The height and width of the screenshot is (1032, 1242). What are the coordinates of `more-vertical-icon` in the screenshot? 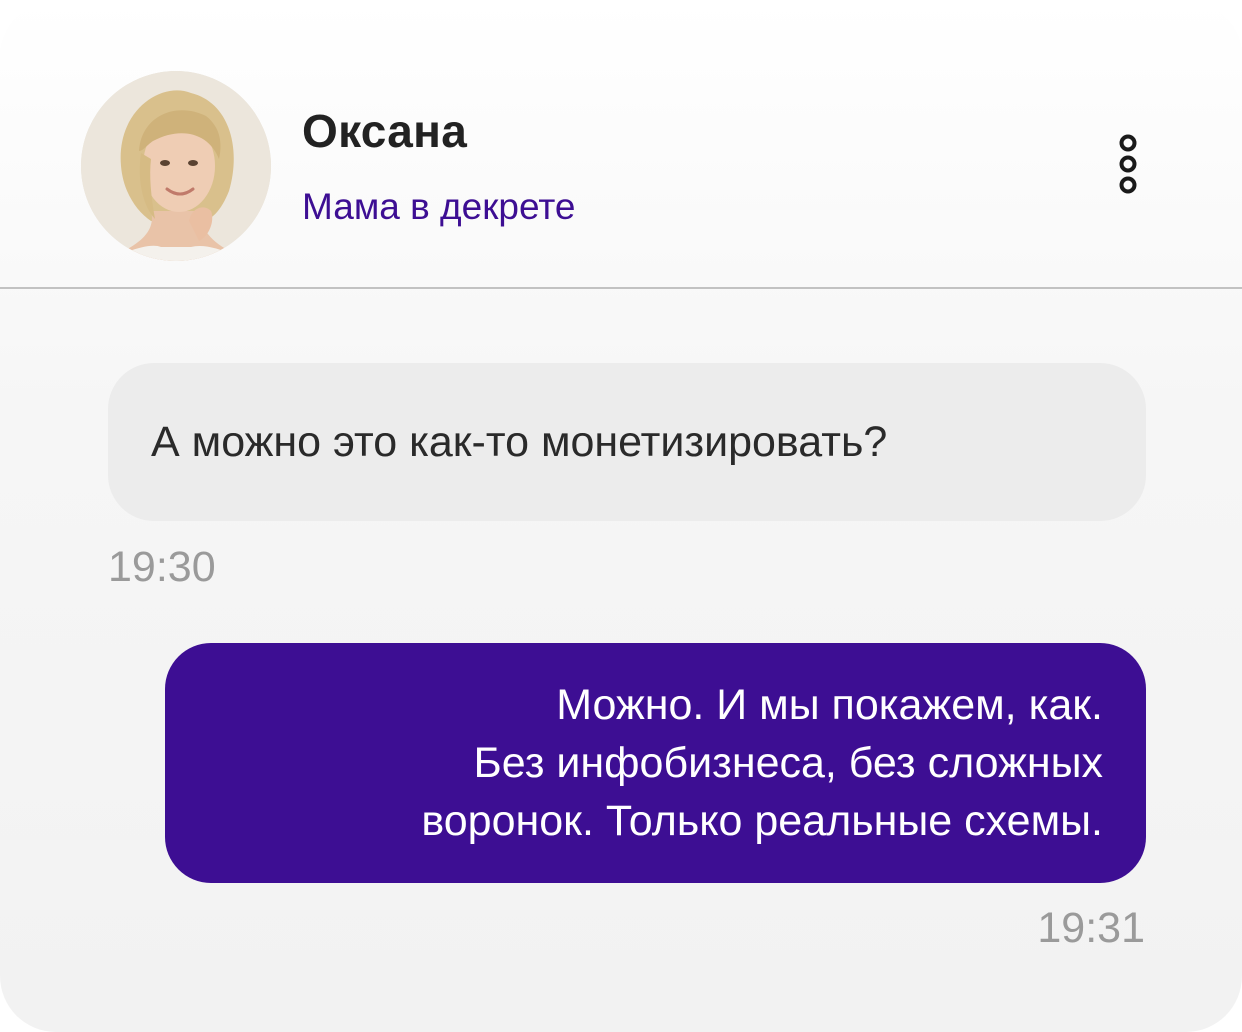 It's located at (1128, 164).